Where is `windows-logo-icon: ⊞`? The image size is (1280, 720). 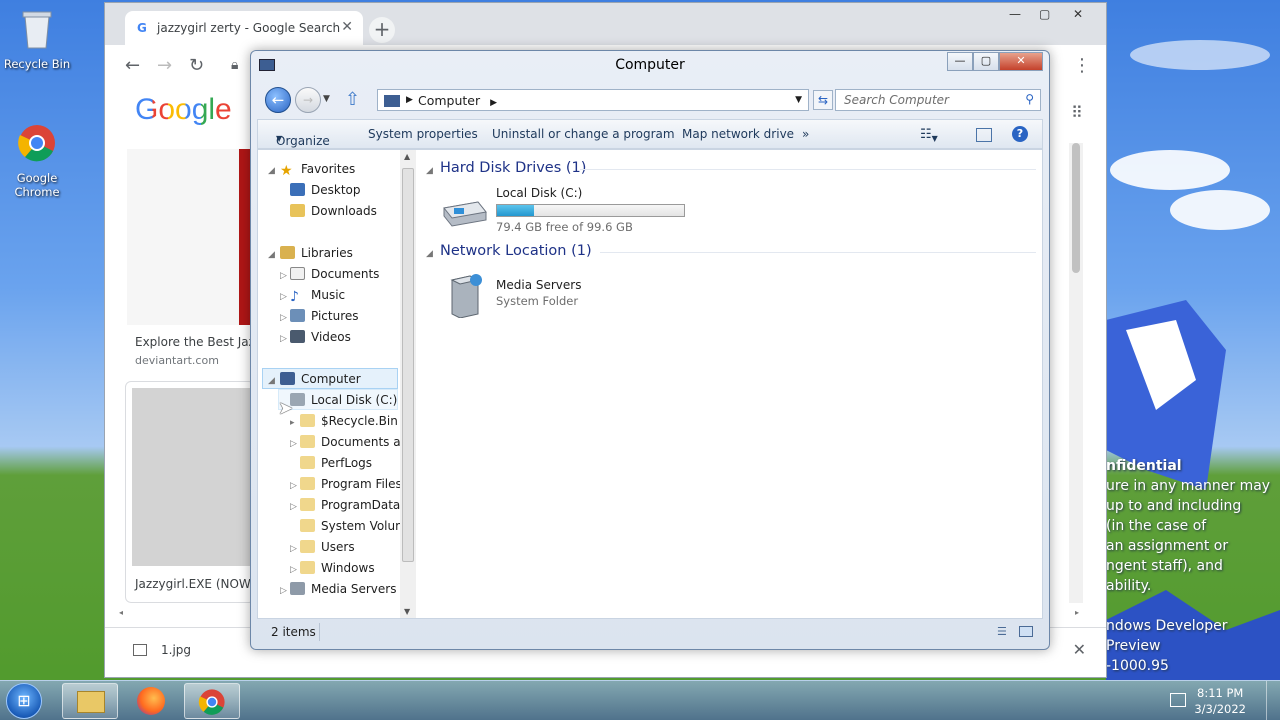
windows-logo-icon: ⊞ is located at coordinates (24, 700).